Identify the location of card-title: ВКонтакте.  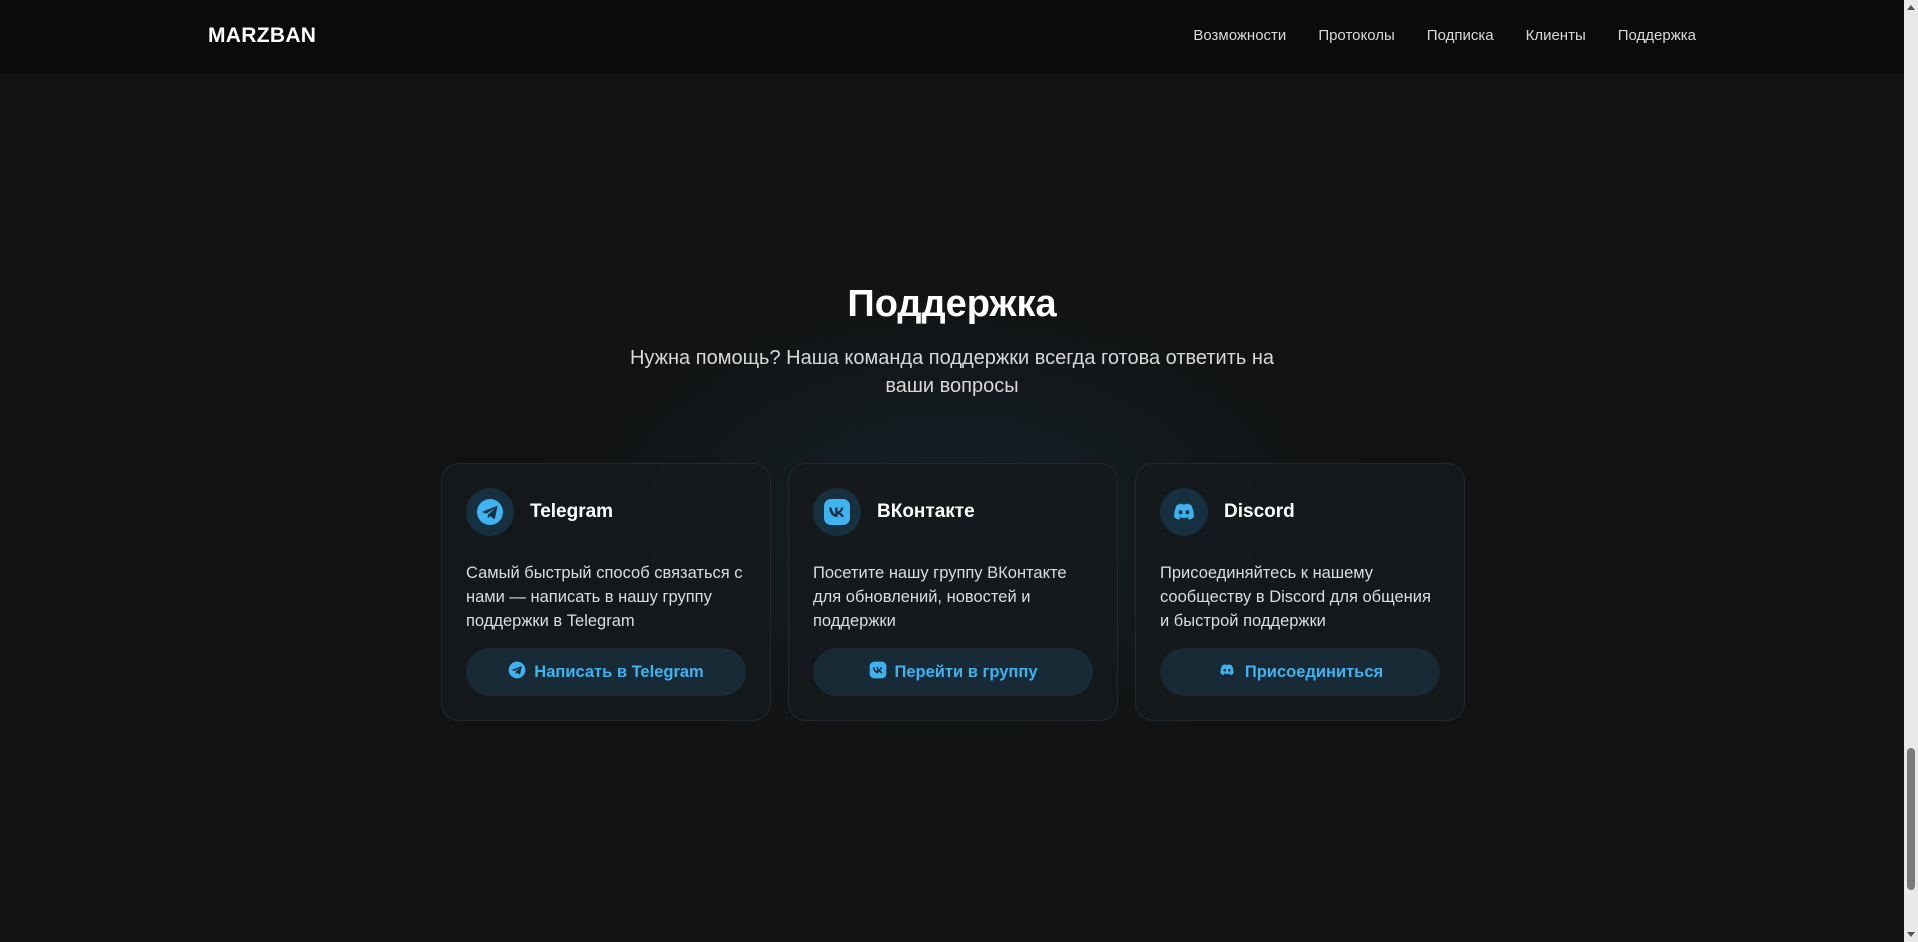
(926, 511).